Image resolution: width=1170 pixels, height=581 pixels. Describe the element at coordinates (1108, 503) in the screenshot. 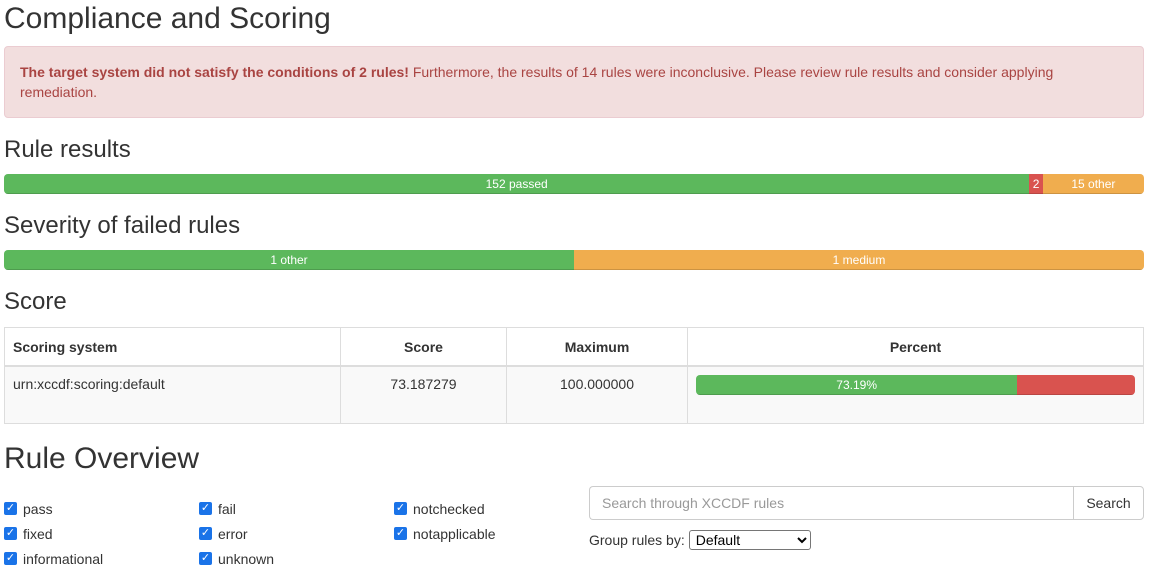

I see `search-button: Search` at that location.